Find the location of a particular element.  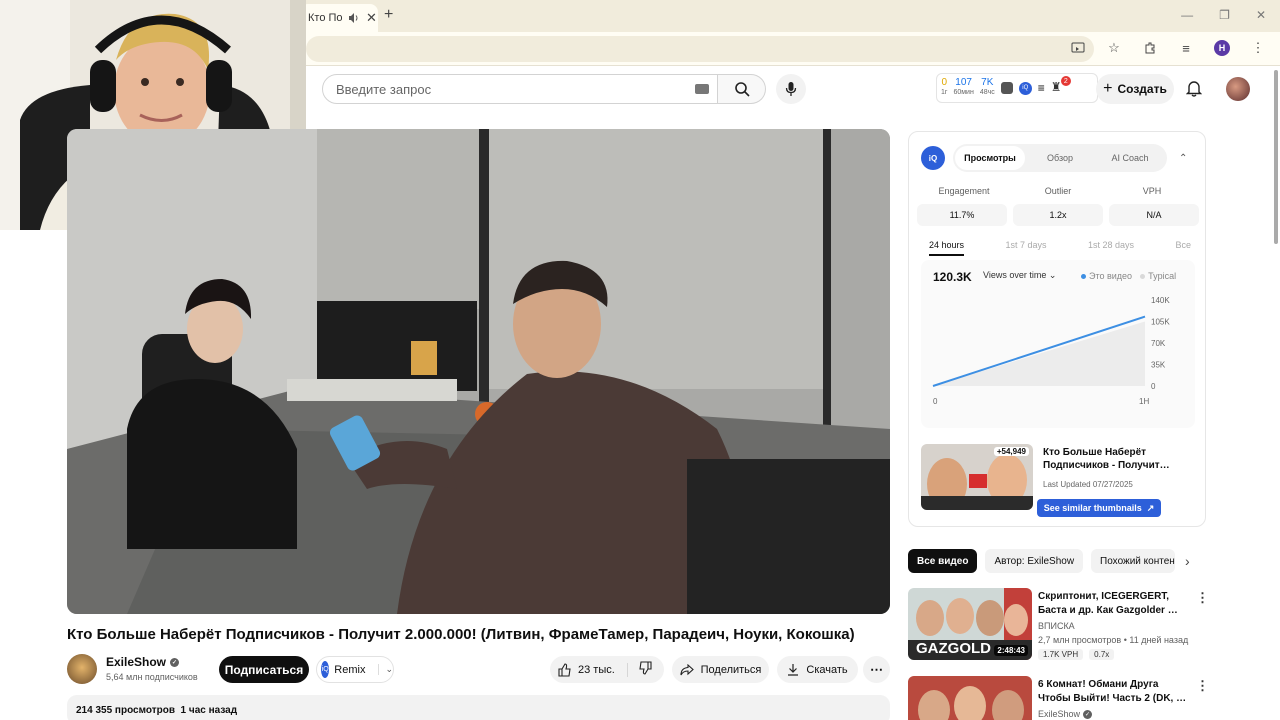

browser-tab-title: Кто Подп is located at coordinates (325, 18).